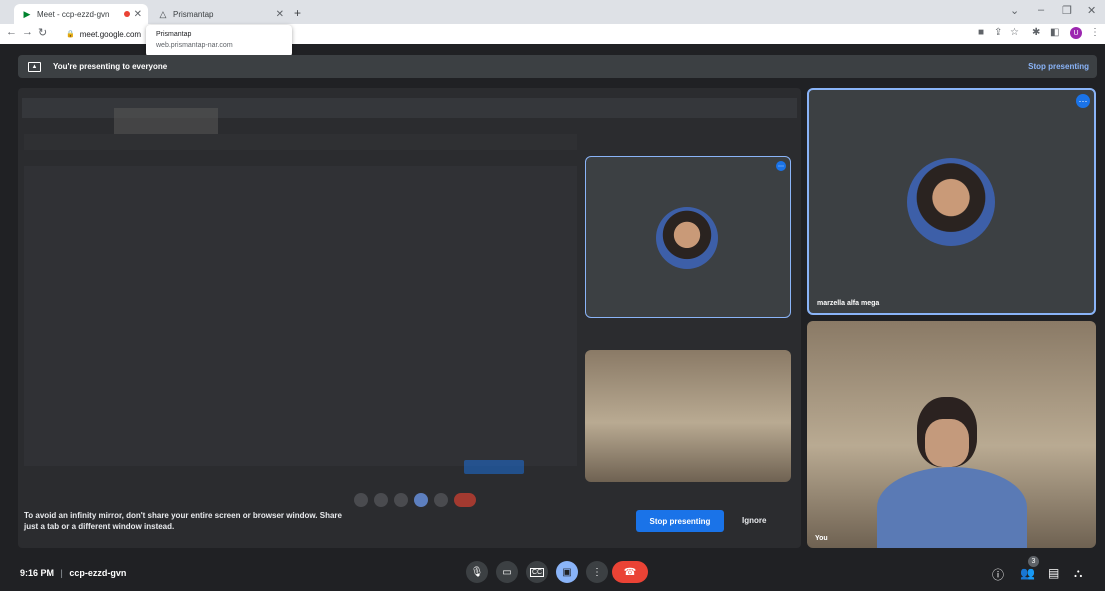 The width and height of the screenshot is (1105, 591). I want to click on menu-kebab-icon: ⋮, so click(1095, 32).